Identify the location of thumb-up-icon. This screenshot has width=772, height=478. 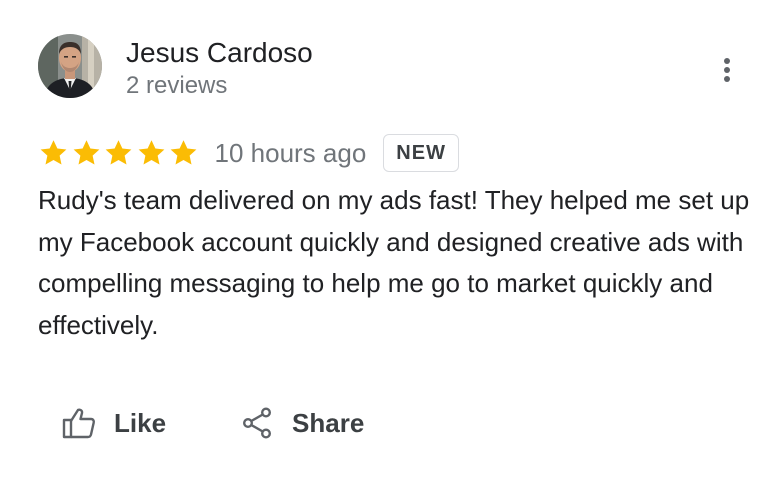
(79, 423).